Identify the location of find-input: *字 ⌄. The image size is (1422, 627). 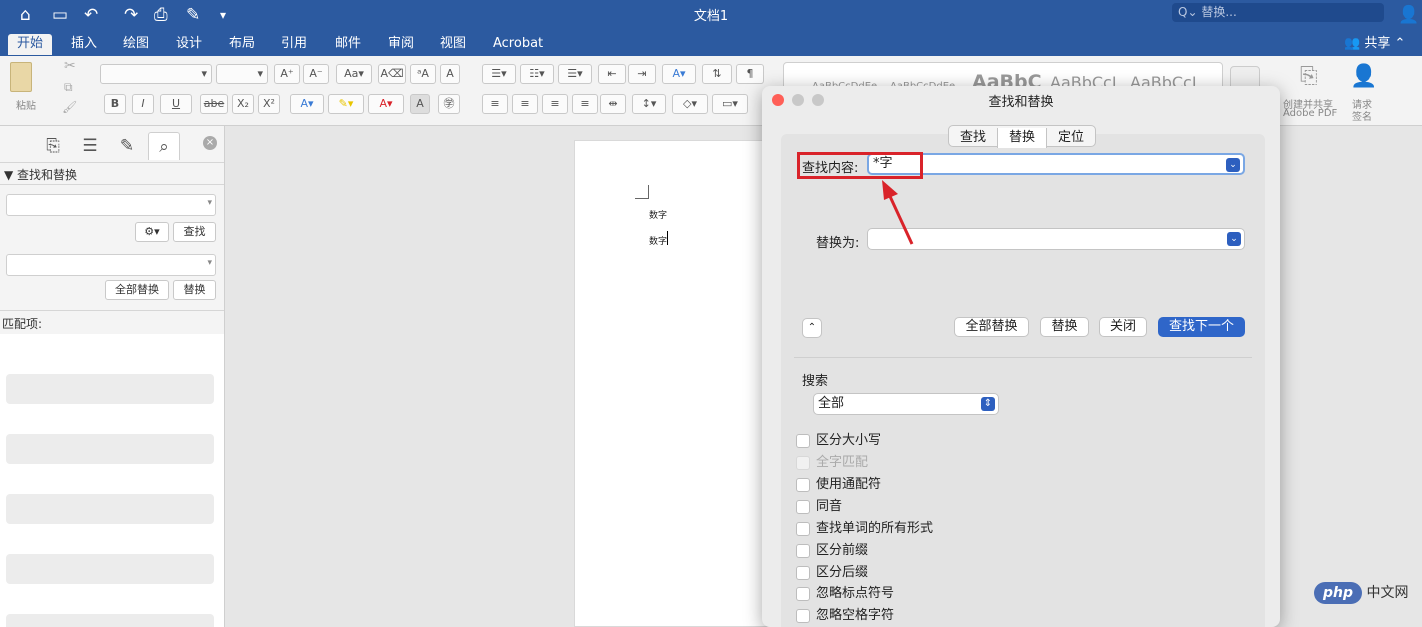
(1056, 164).